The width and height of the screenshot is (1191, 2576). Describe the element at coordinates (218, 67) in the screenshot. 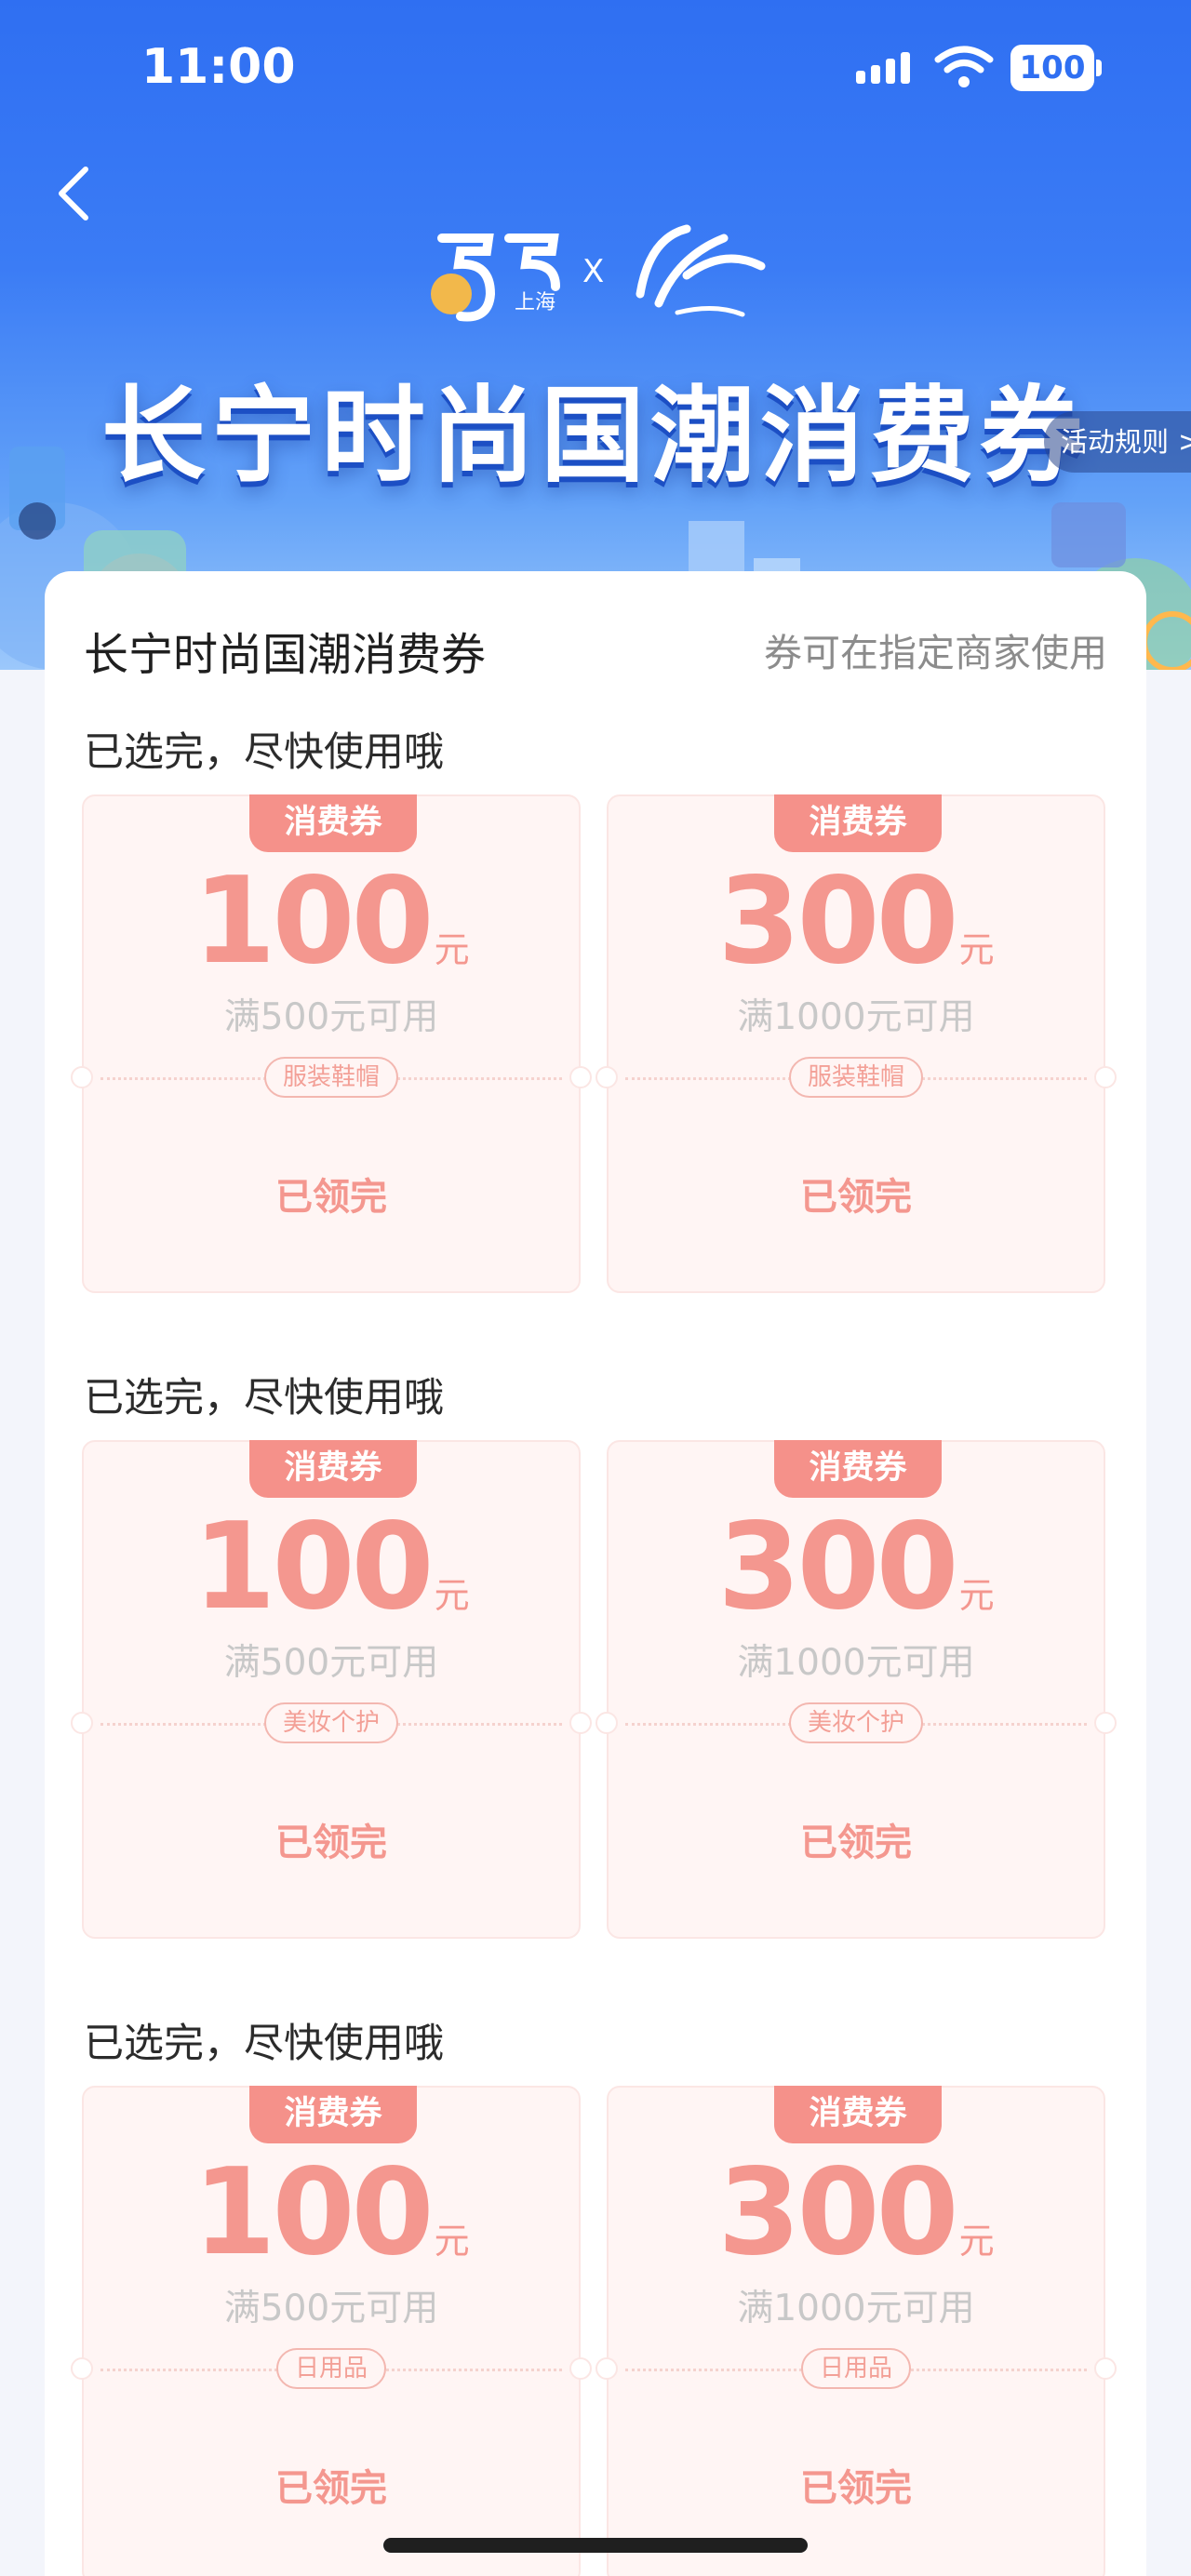

I see `status-time: 11:00` at that location.